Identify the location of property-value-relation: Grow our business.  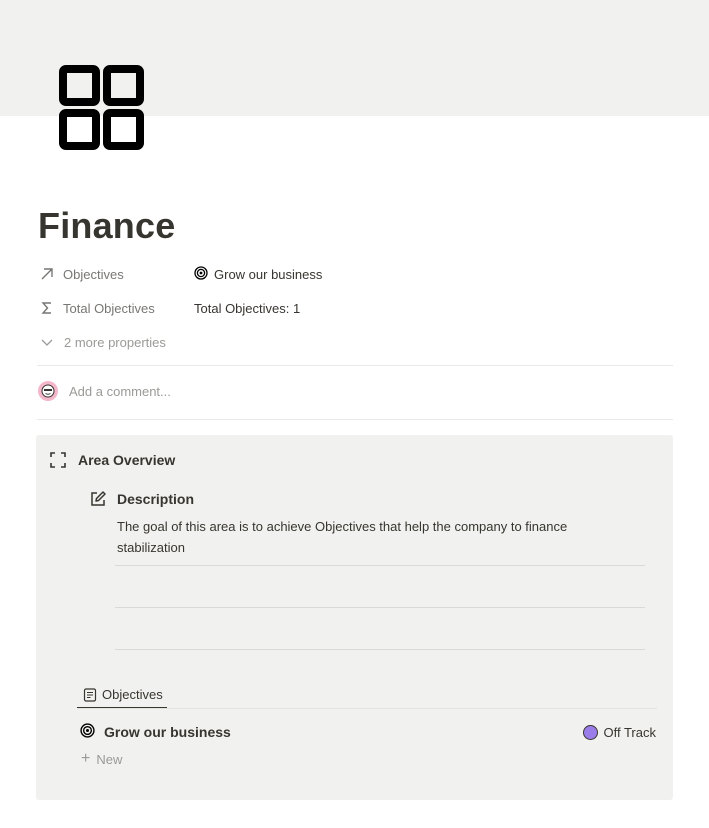
(258, 274).